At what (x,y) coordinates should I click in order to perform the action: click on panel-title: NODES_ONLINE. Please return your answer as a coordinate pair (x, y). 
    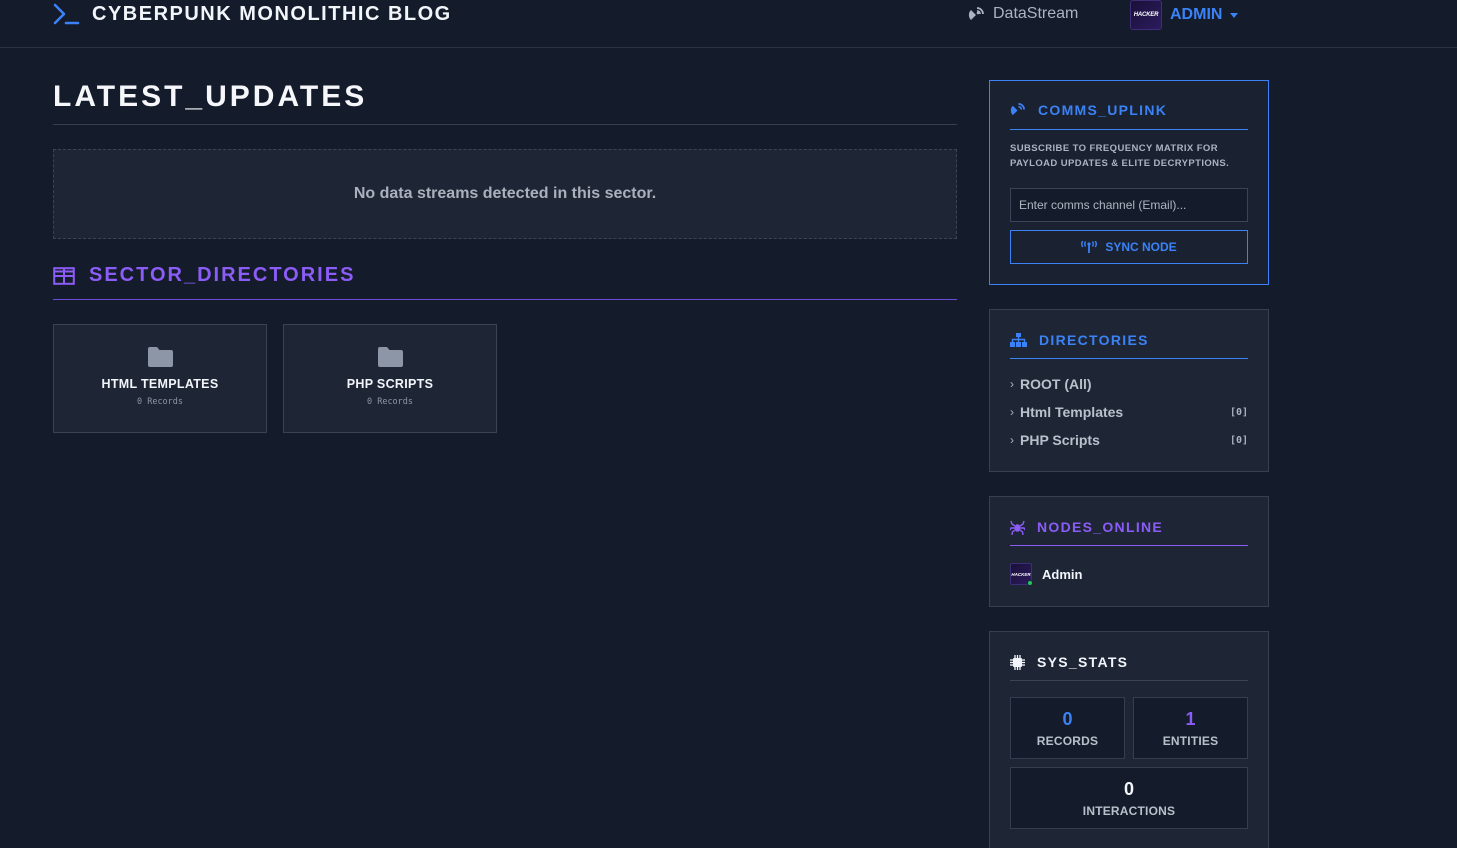
    Looking at the image, I should click on (1100, 527).